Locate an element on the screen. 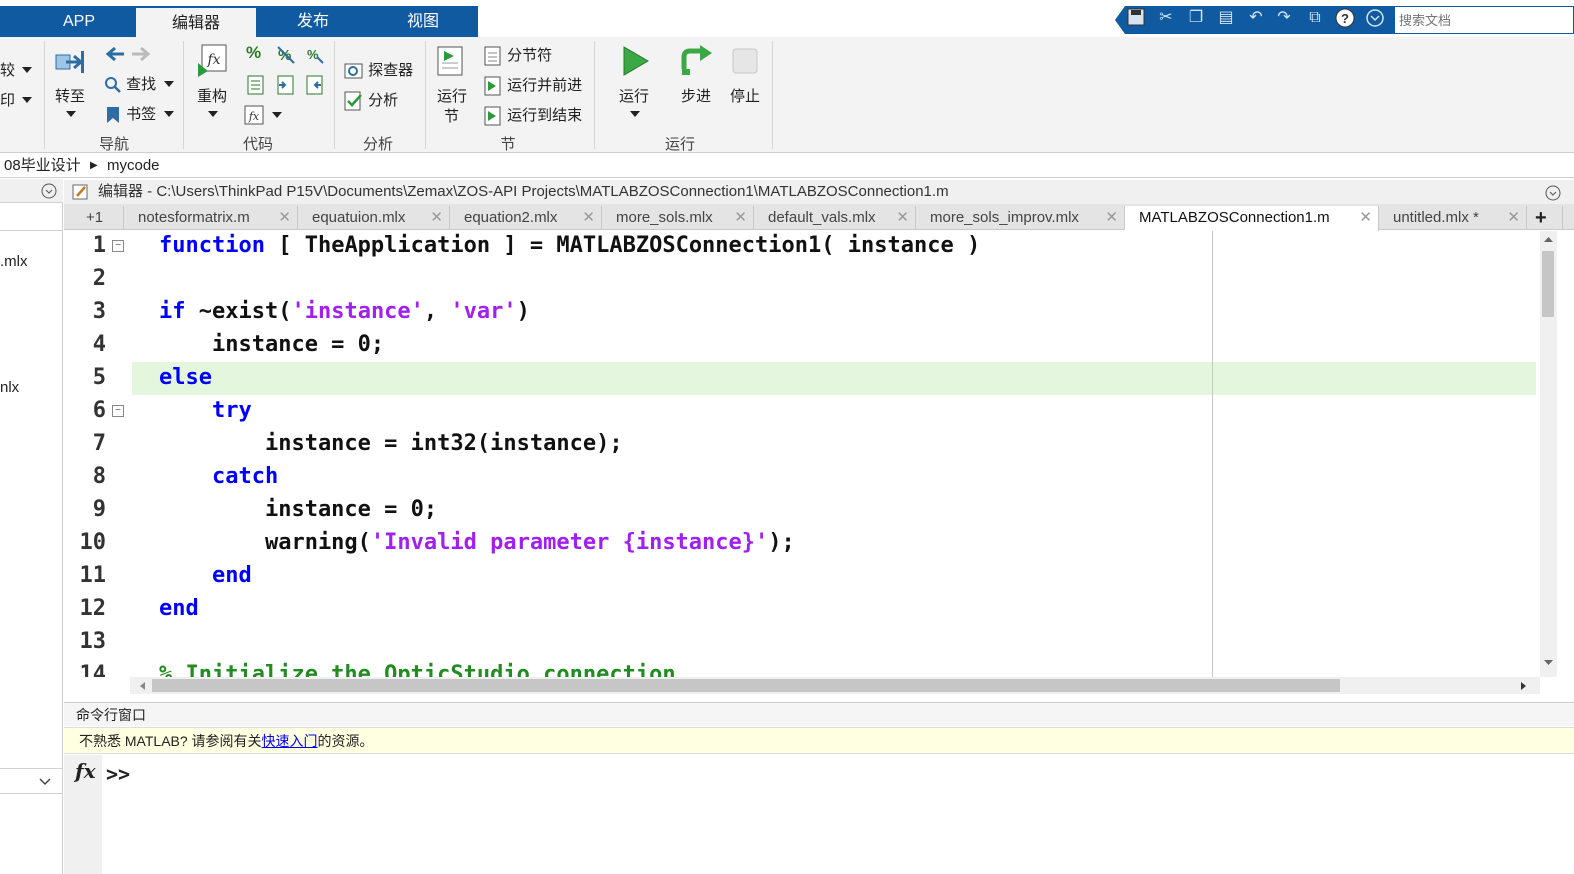 This screenshot has height=874, width=1574. horizontal-scrollbar is located at coordinates (835, 685).